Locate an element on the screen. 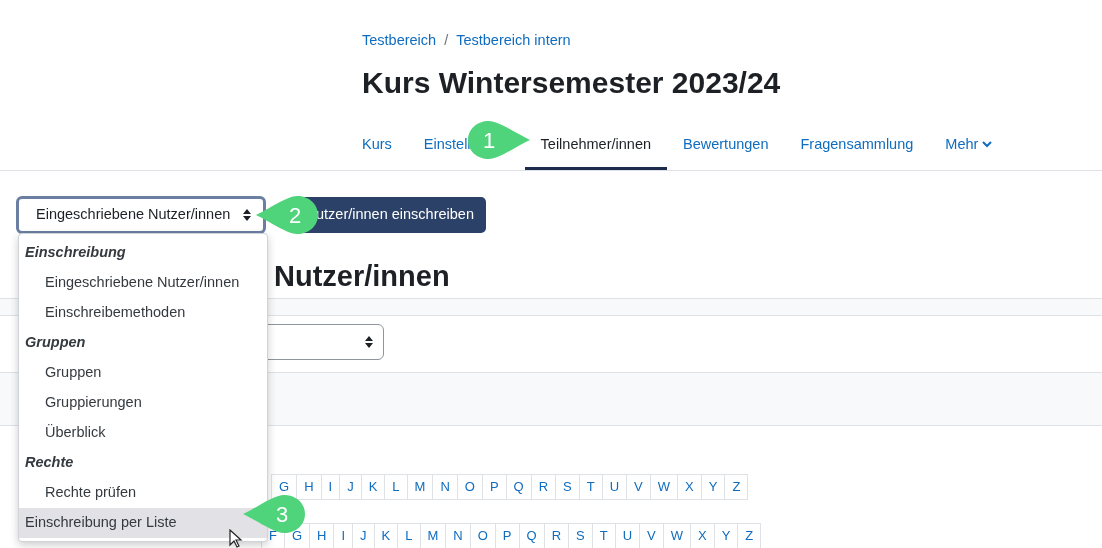 Image resolution: width=1102 pixels, height=548 pixels. initial-letter-link: S is located at coordinates (567, 487).